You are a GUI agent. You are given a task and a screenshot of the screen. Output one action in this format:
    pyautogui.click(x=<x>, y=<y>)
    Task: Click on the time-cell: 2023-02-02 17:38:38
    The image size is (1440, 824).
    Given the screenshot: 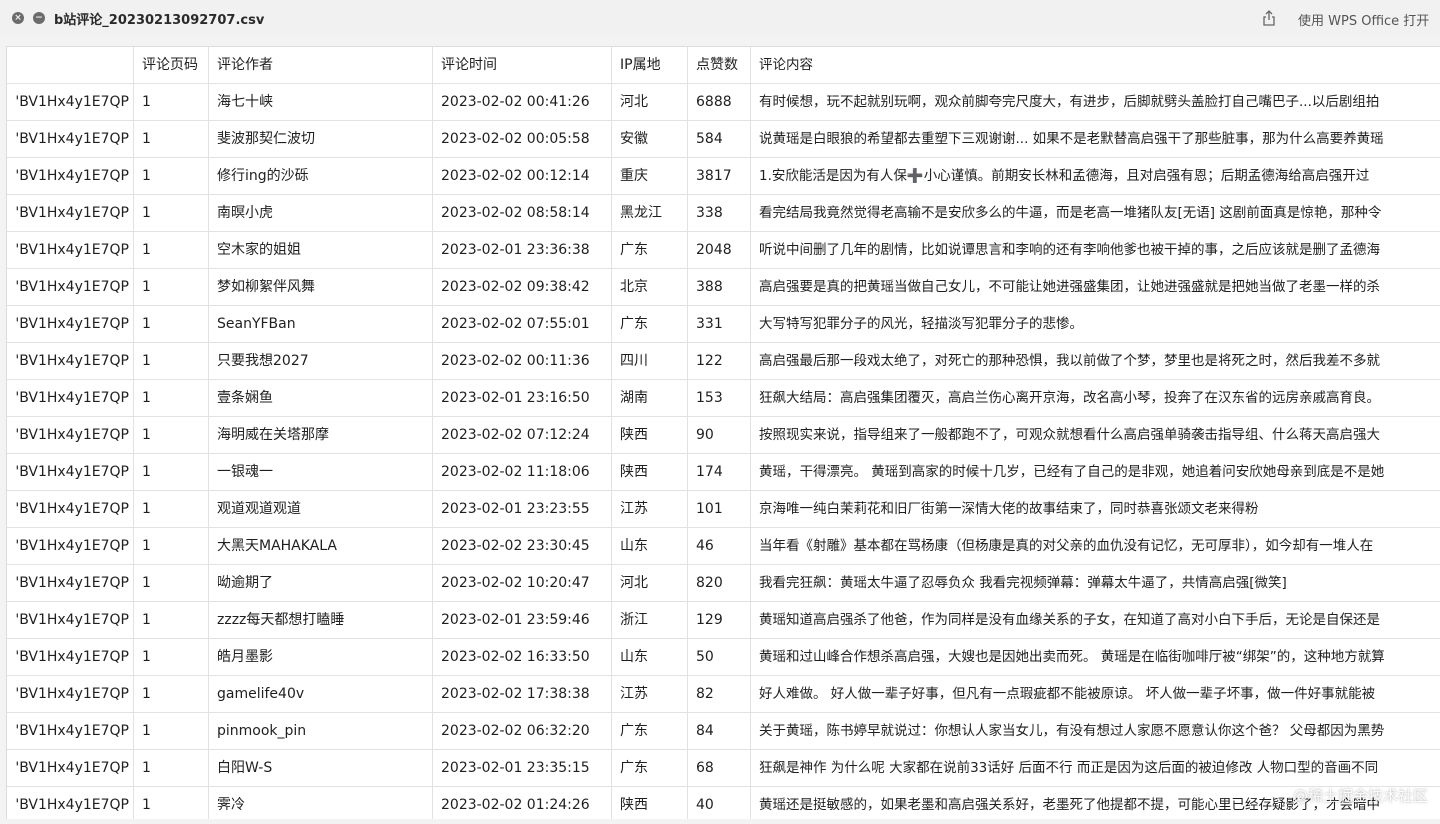 What is the action you would take?
    pyautogui.click(x=522, y=694)
    